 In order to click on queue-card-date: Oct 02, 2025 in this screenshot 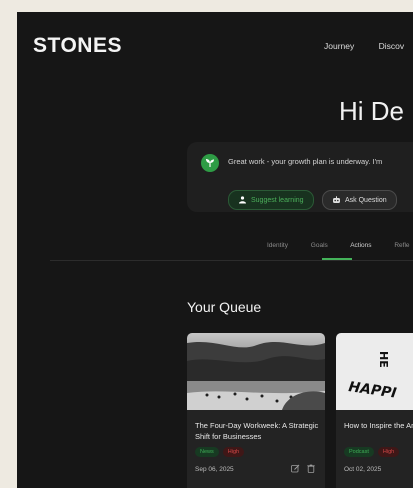, I will do `click(363, 469)`.